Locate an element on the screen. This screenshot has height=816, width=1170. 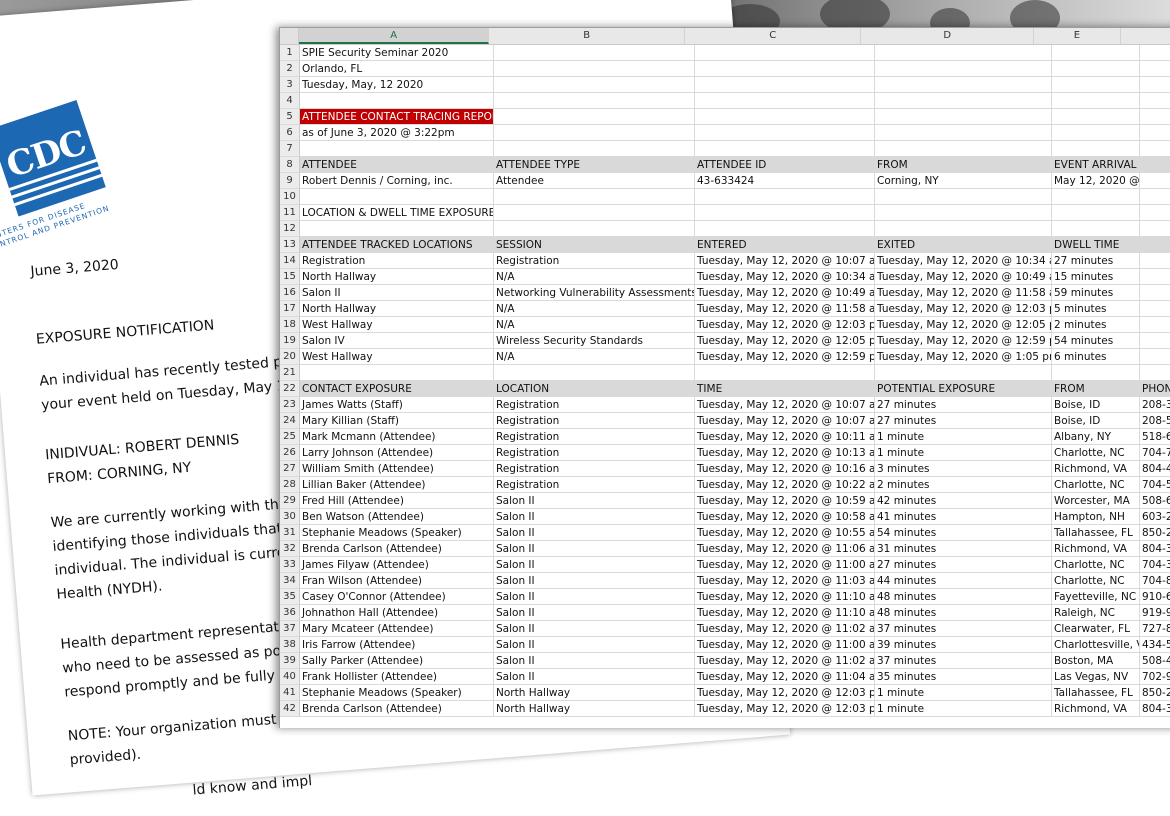
table-cell: 434-5 is located at coordinates (1155, 645).